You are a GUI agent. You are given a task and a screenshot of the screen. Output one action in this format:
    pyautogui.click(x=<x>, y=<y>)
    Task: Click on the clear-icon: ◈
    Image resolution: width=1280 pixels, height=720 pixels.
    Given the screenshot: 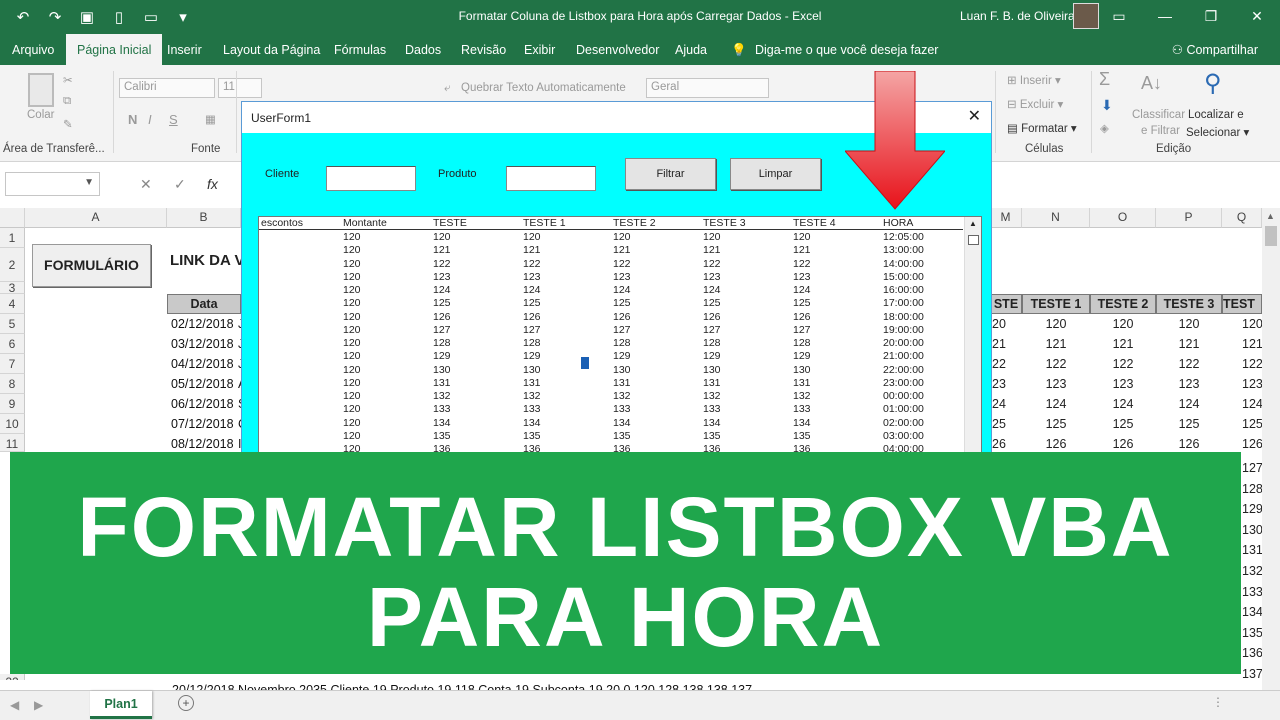 What is the action you would take?
    pyautogui.click(x=1104, y=128)
    